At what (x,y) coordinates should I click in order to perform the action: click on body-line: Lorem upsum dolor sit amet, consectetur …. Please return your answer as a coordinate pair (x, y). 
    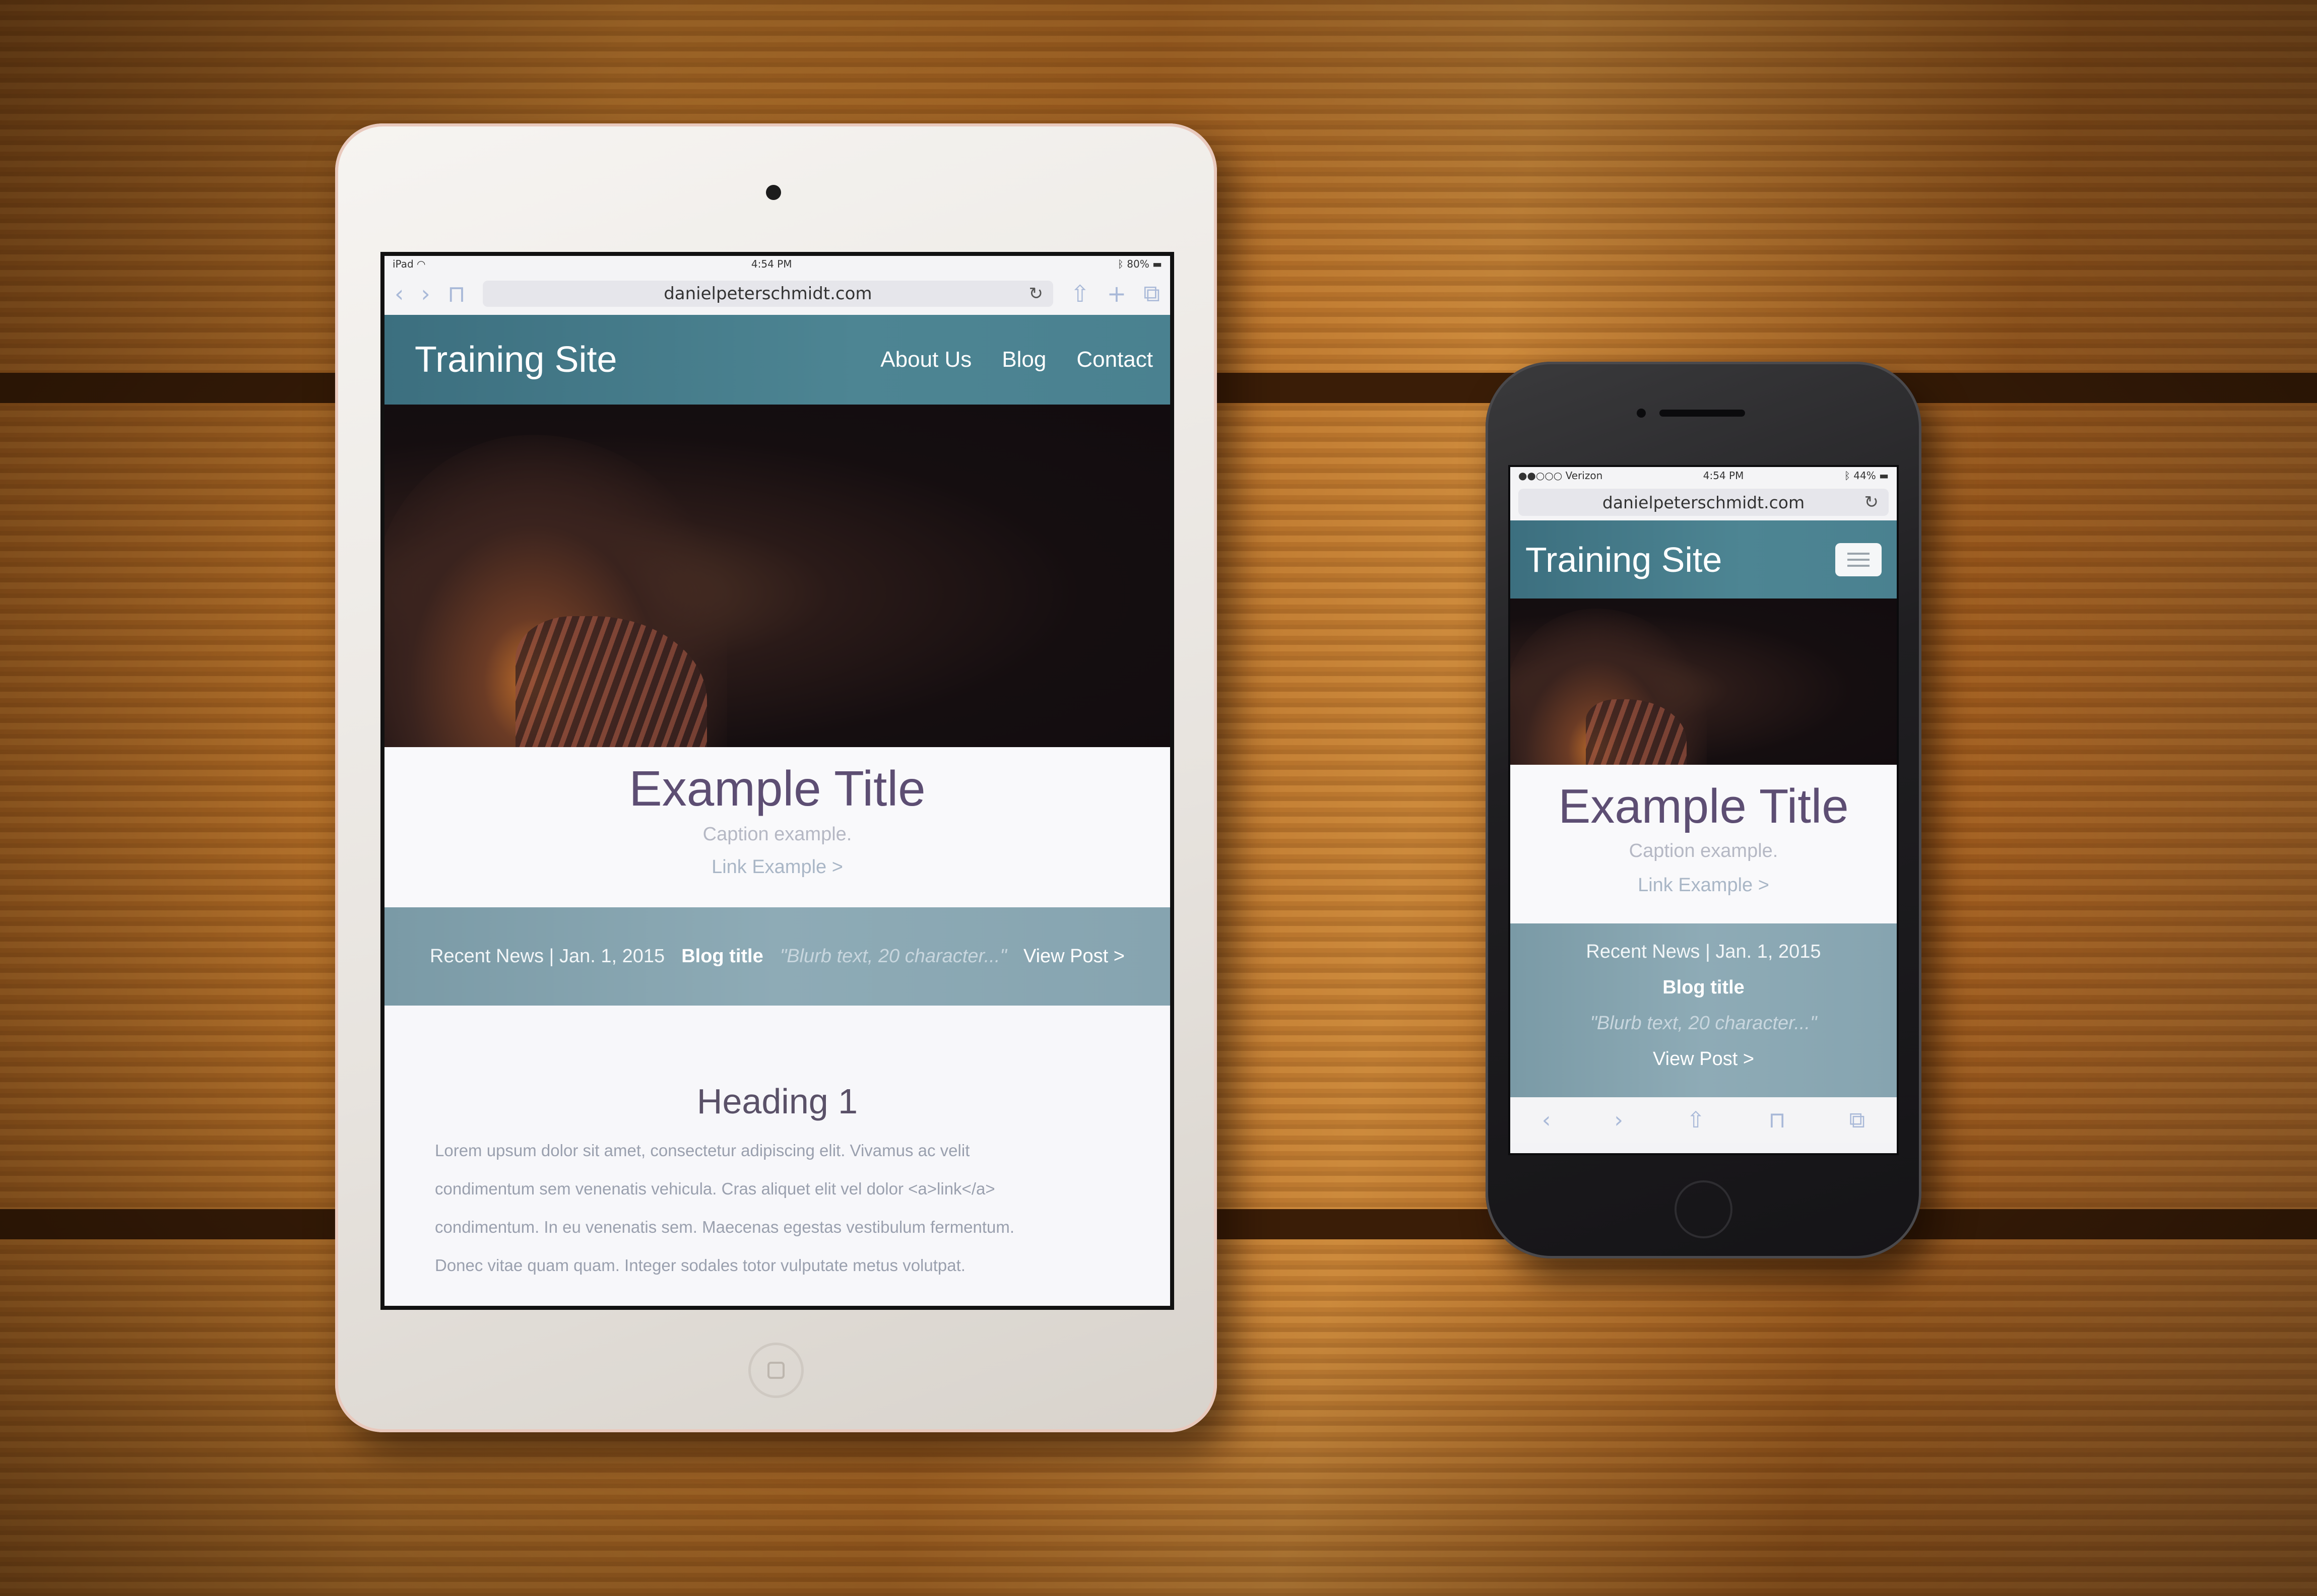
    Looking at the image, I should click on (702, 1150).